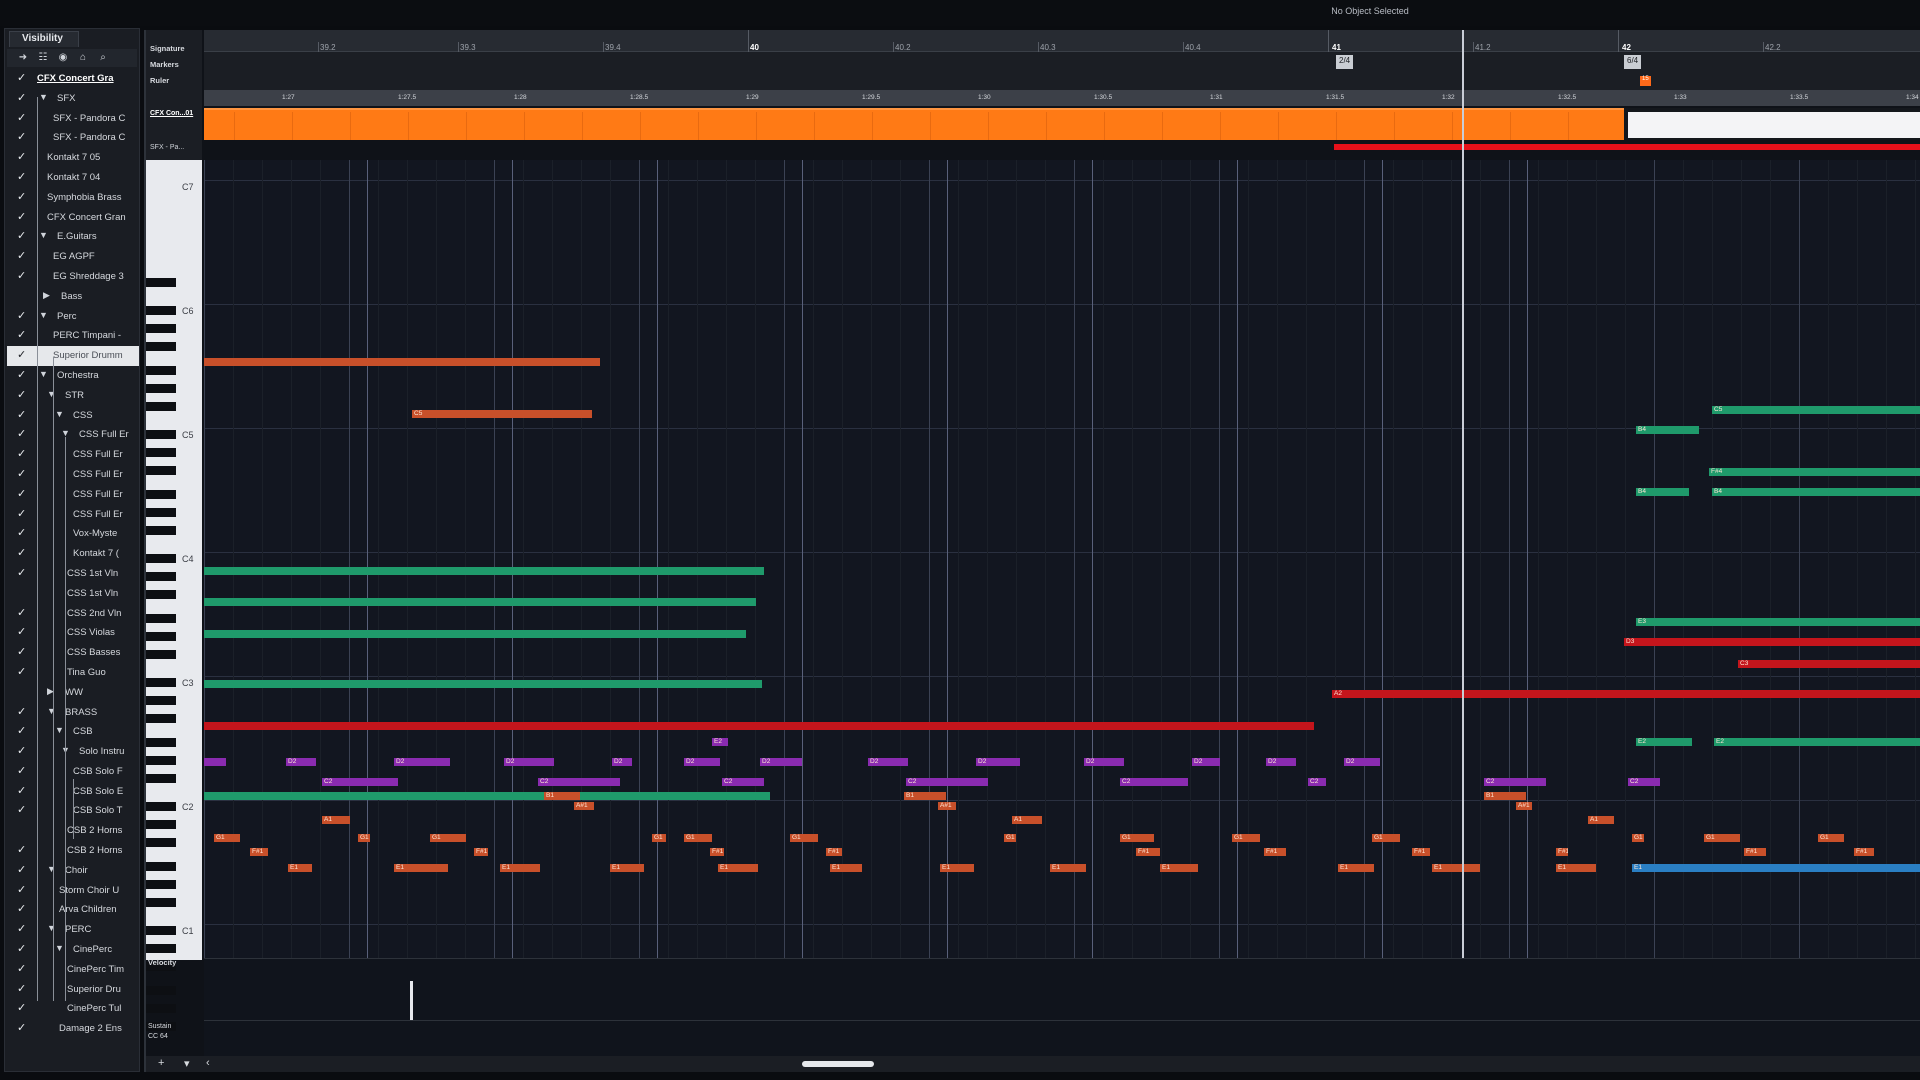 The height and width of the screenshot is (1080, 1920). I want to click on arrow-right-icon: ➜, so click(23, 58).